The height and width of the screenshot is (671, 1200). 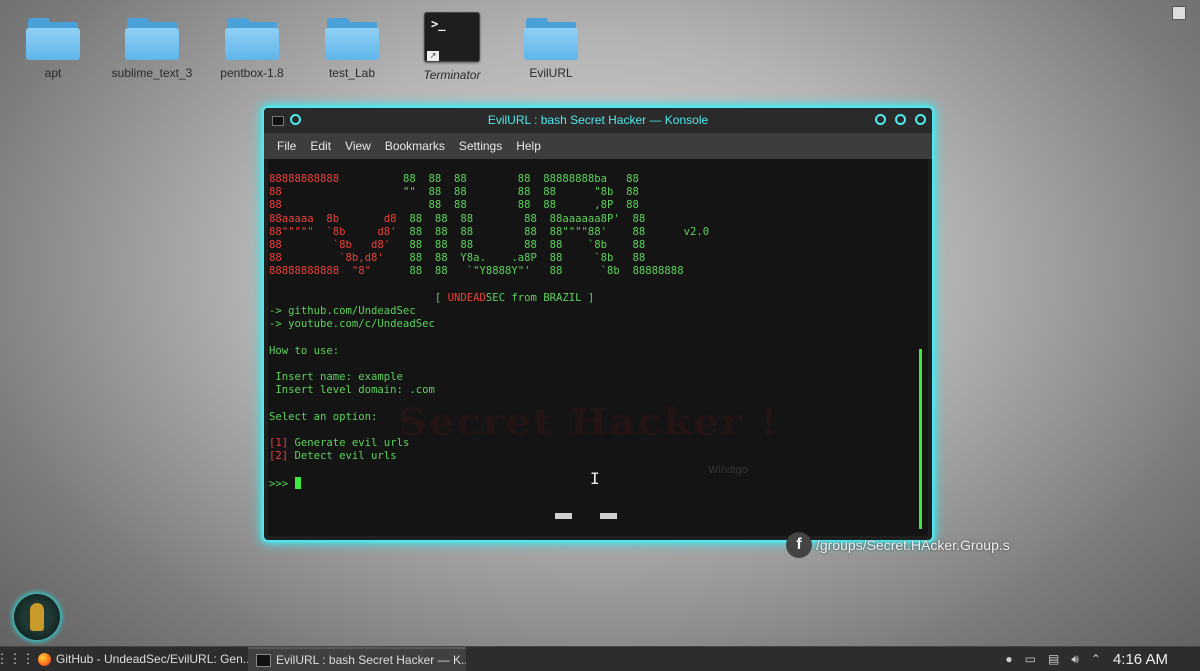 I want to click on shortcut-arrow-icon: ↗, so click(x=433, y=56).